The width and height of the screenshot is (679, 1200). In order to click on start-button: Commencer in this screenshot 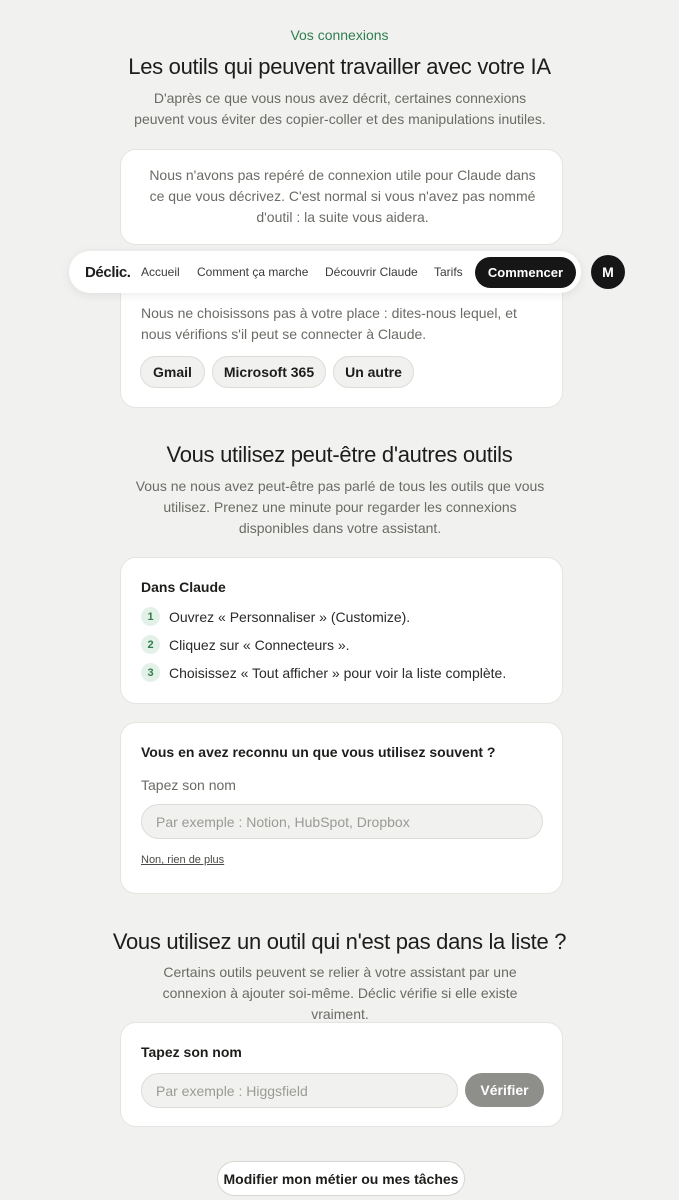, I will do `click(525, 272)`.